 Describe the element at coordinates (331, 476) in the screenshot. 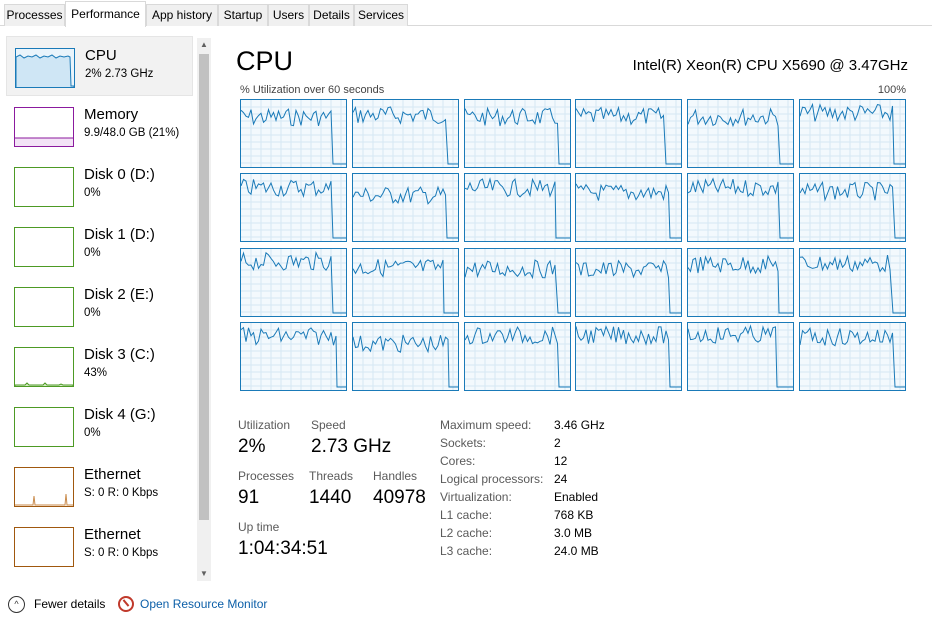

I see `threads-label: Threads` at that location.